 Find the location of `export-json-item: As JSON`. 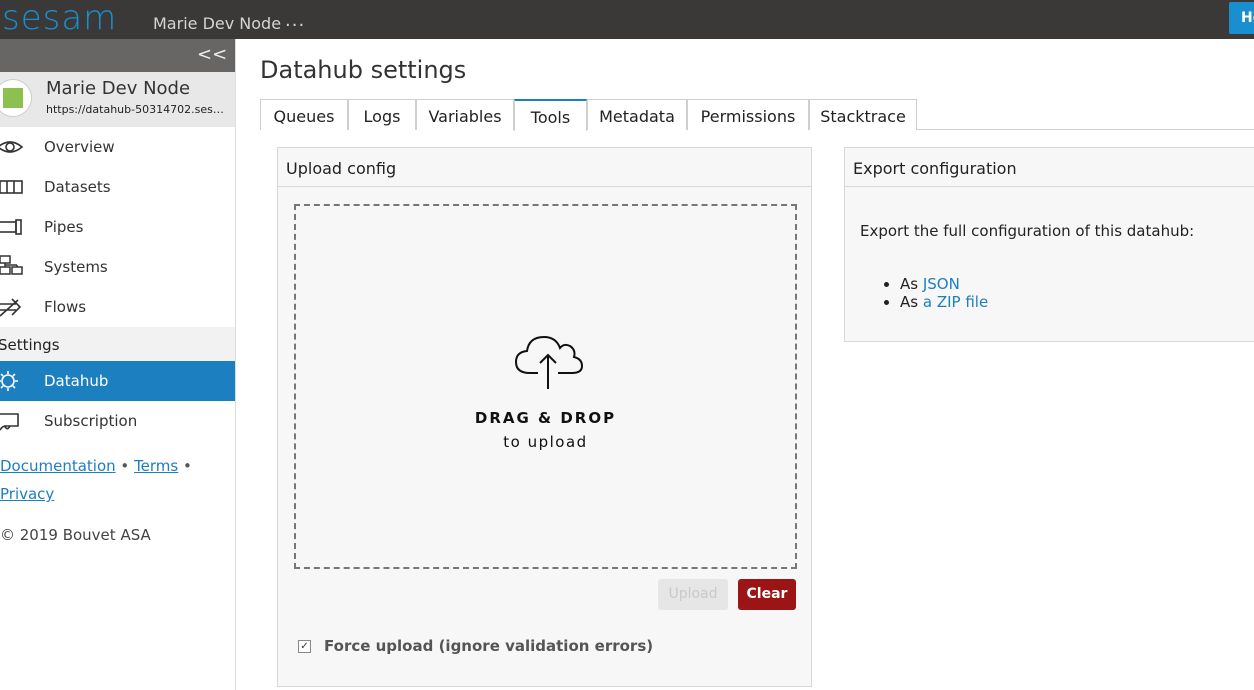

export-json-item: As JSON is located at coordinates (944, 284).